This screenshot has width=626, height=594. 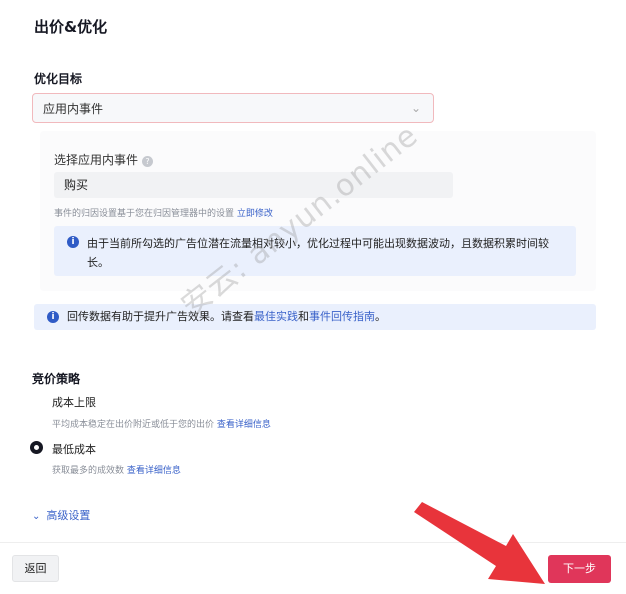 What do you see at coordinates (36, 516) in the screenshot?
I see `double-chevron-down-icon: ⌄` at bounding box center [36, 516].